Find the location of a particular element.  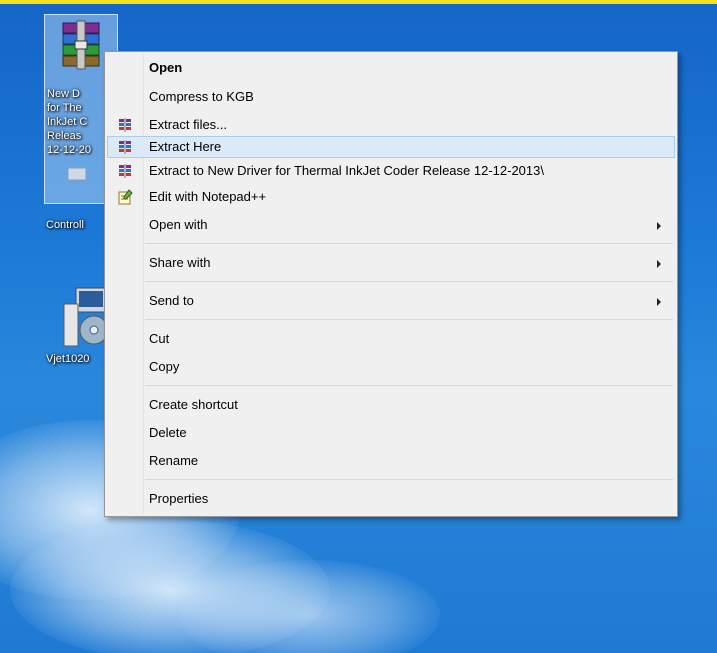

menu-item-label: Delete is located at coordinates (168, 432).